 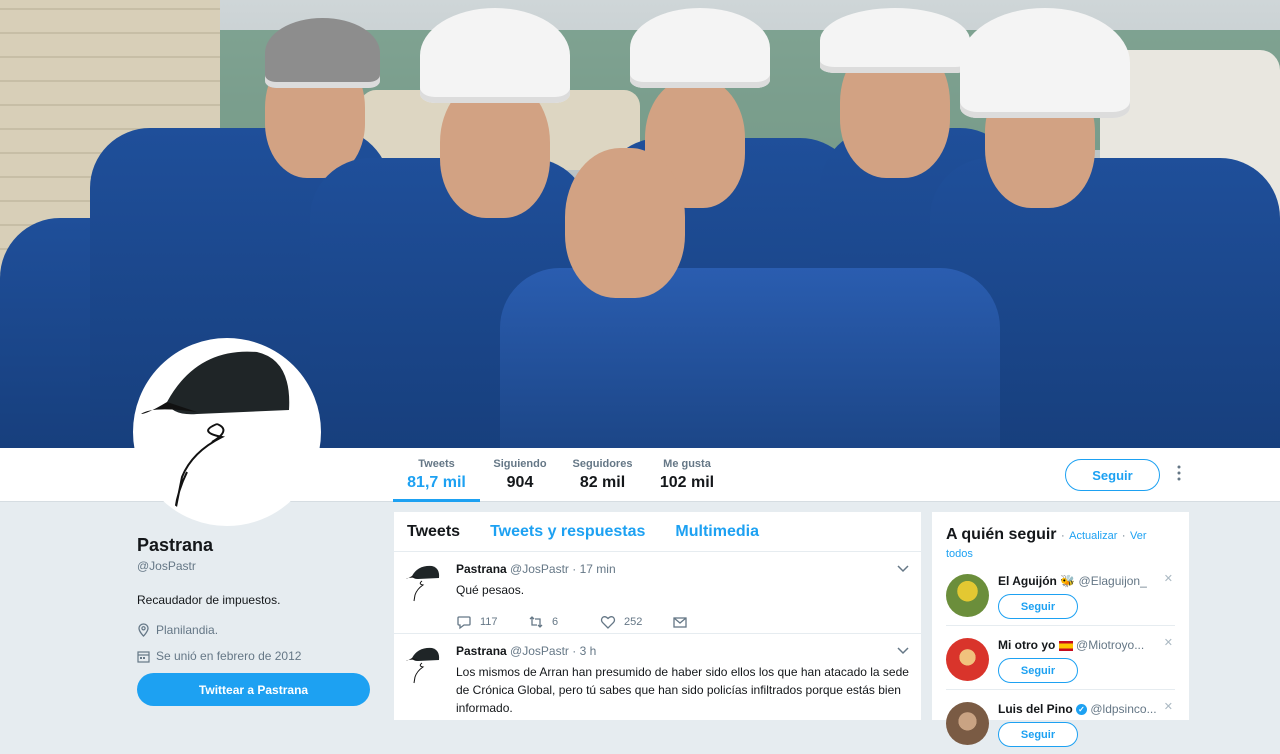 What do you see at coordinates (564, 622) in the screenshot?
I see `retweet-action: 6` at bounding box center [564, 622].